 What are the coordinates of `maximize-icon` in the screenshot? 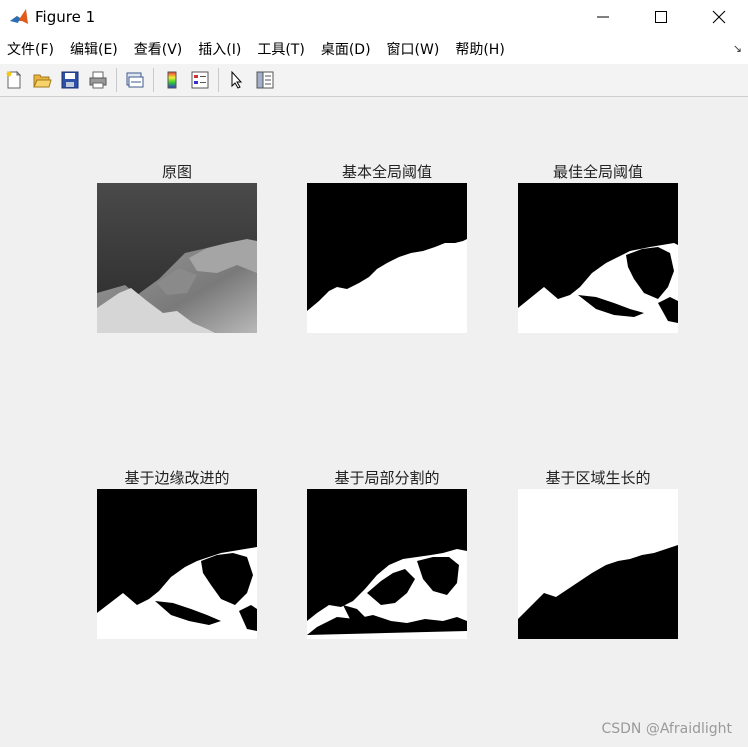 It's located at (661, 17).